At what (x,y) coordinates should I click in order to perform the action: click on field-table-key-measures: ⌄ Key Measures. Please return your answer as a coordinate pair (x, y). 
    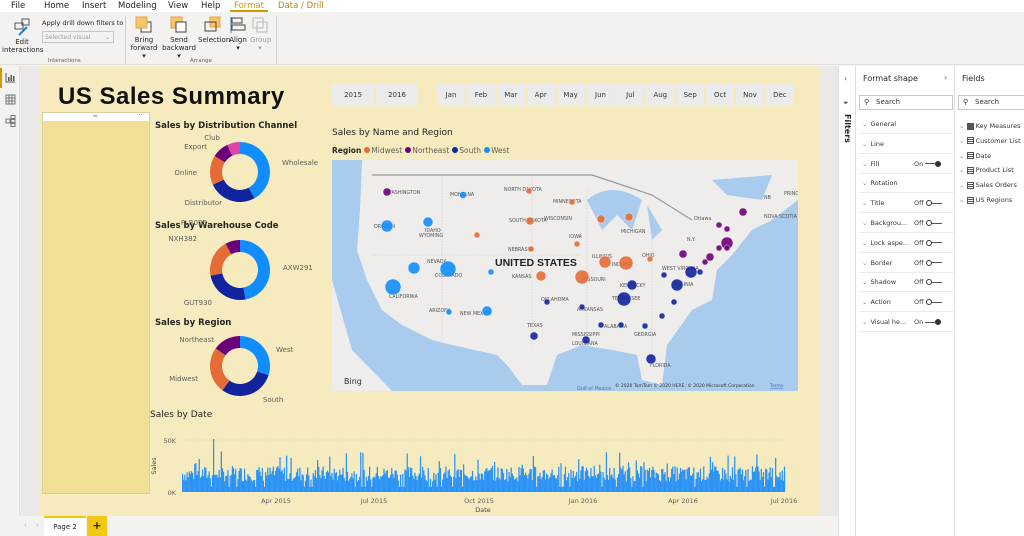
    Looking at the image, I should click on (989, 126).